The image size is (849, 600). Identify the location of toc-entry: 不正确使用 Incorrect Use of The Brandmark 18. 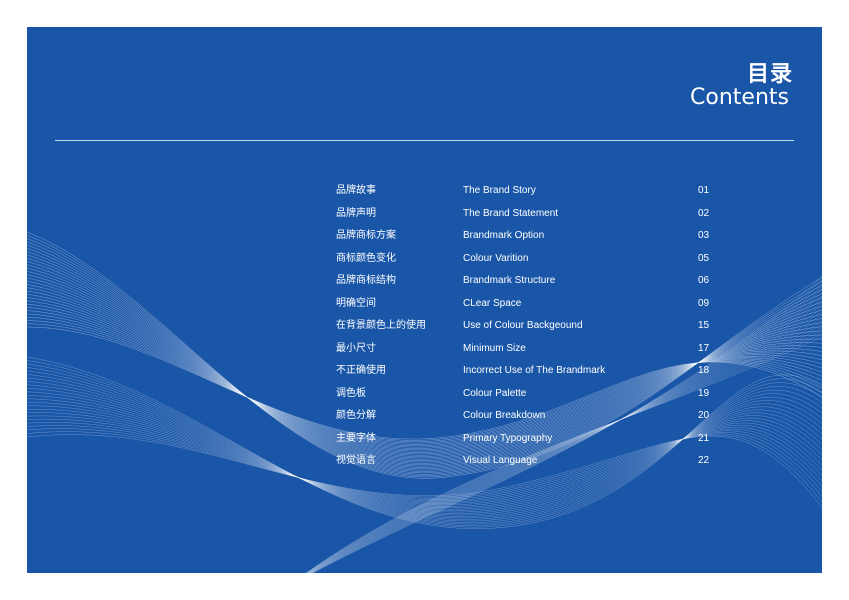
(424, 371).